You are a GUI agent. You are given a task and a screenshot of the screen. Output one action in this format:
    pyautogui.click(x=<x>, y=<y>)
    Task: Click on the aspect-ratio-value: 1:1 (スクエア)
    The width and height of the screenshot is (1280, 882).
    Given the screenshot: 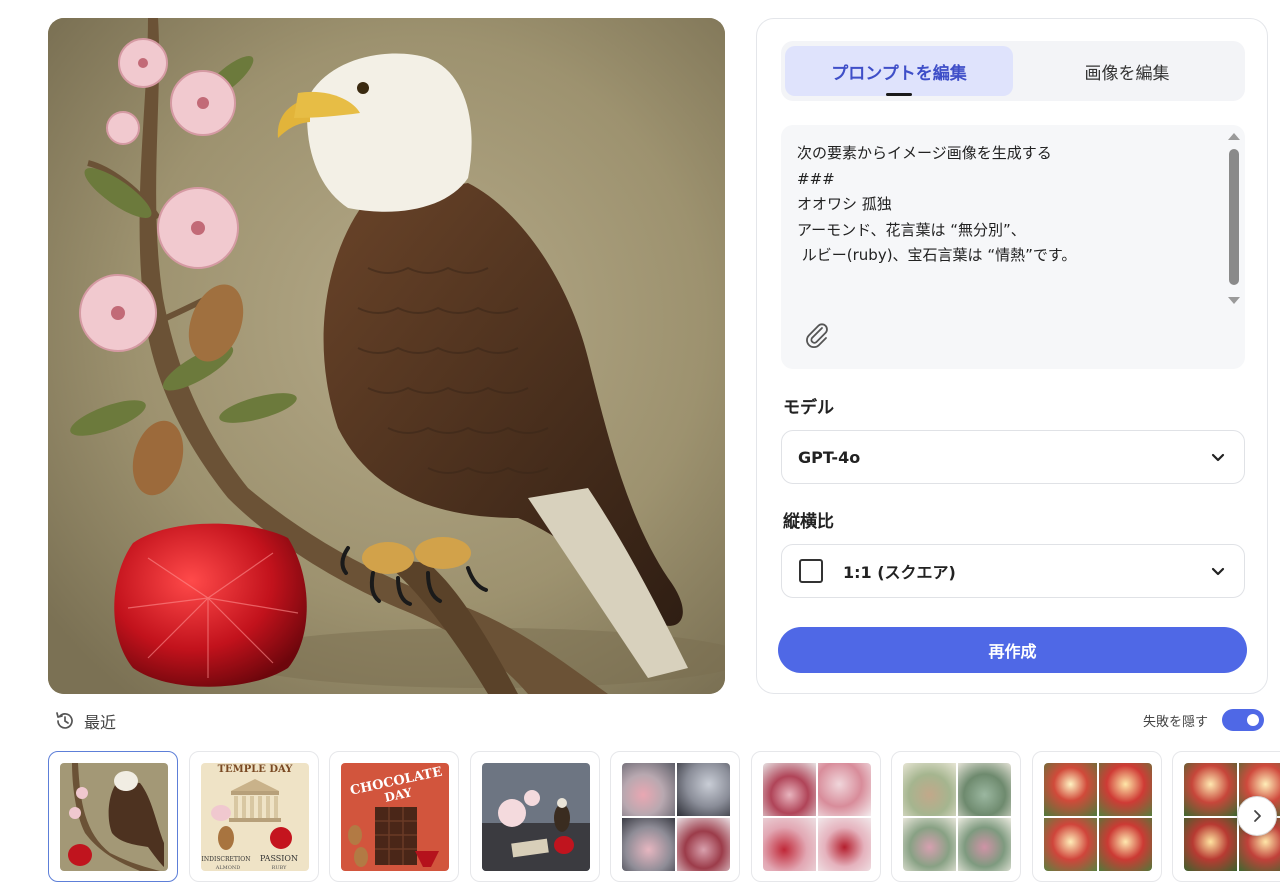 What is the action you would take?
    pyautogui.click(x=899, y=572)
    